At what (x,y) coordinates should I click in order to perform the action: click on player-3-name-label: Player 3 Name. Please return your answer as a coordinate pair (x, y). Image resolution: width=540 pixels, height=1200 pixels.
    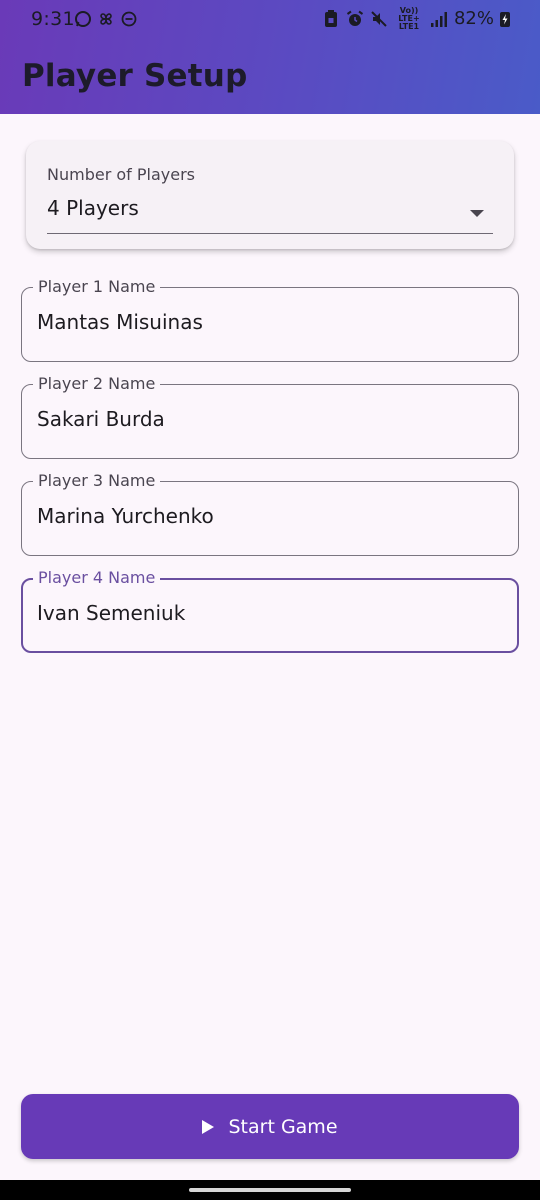
    Looking at the image, I should click on (97, 481).